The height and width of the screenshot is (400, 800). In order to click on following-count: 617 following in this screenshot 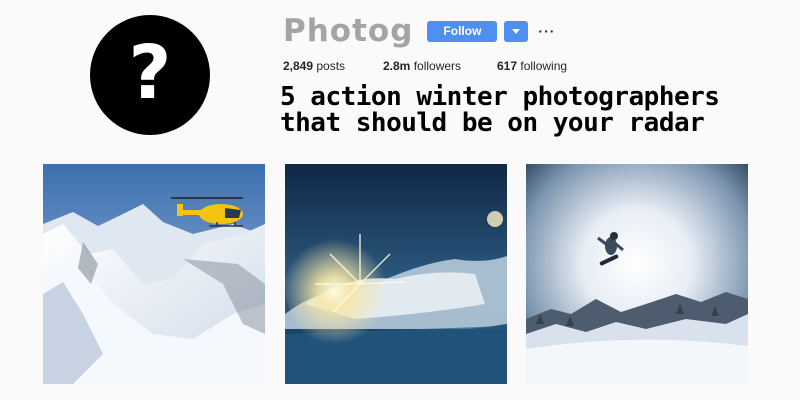, I will do `click(532, 66)`.